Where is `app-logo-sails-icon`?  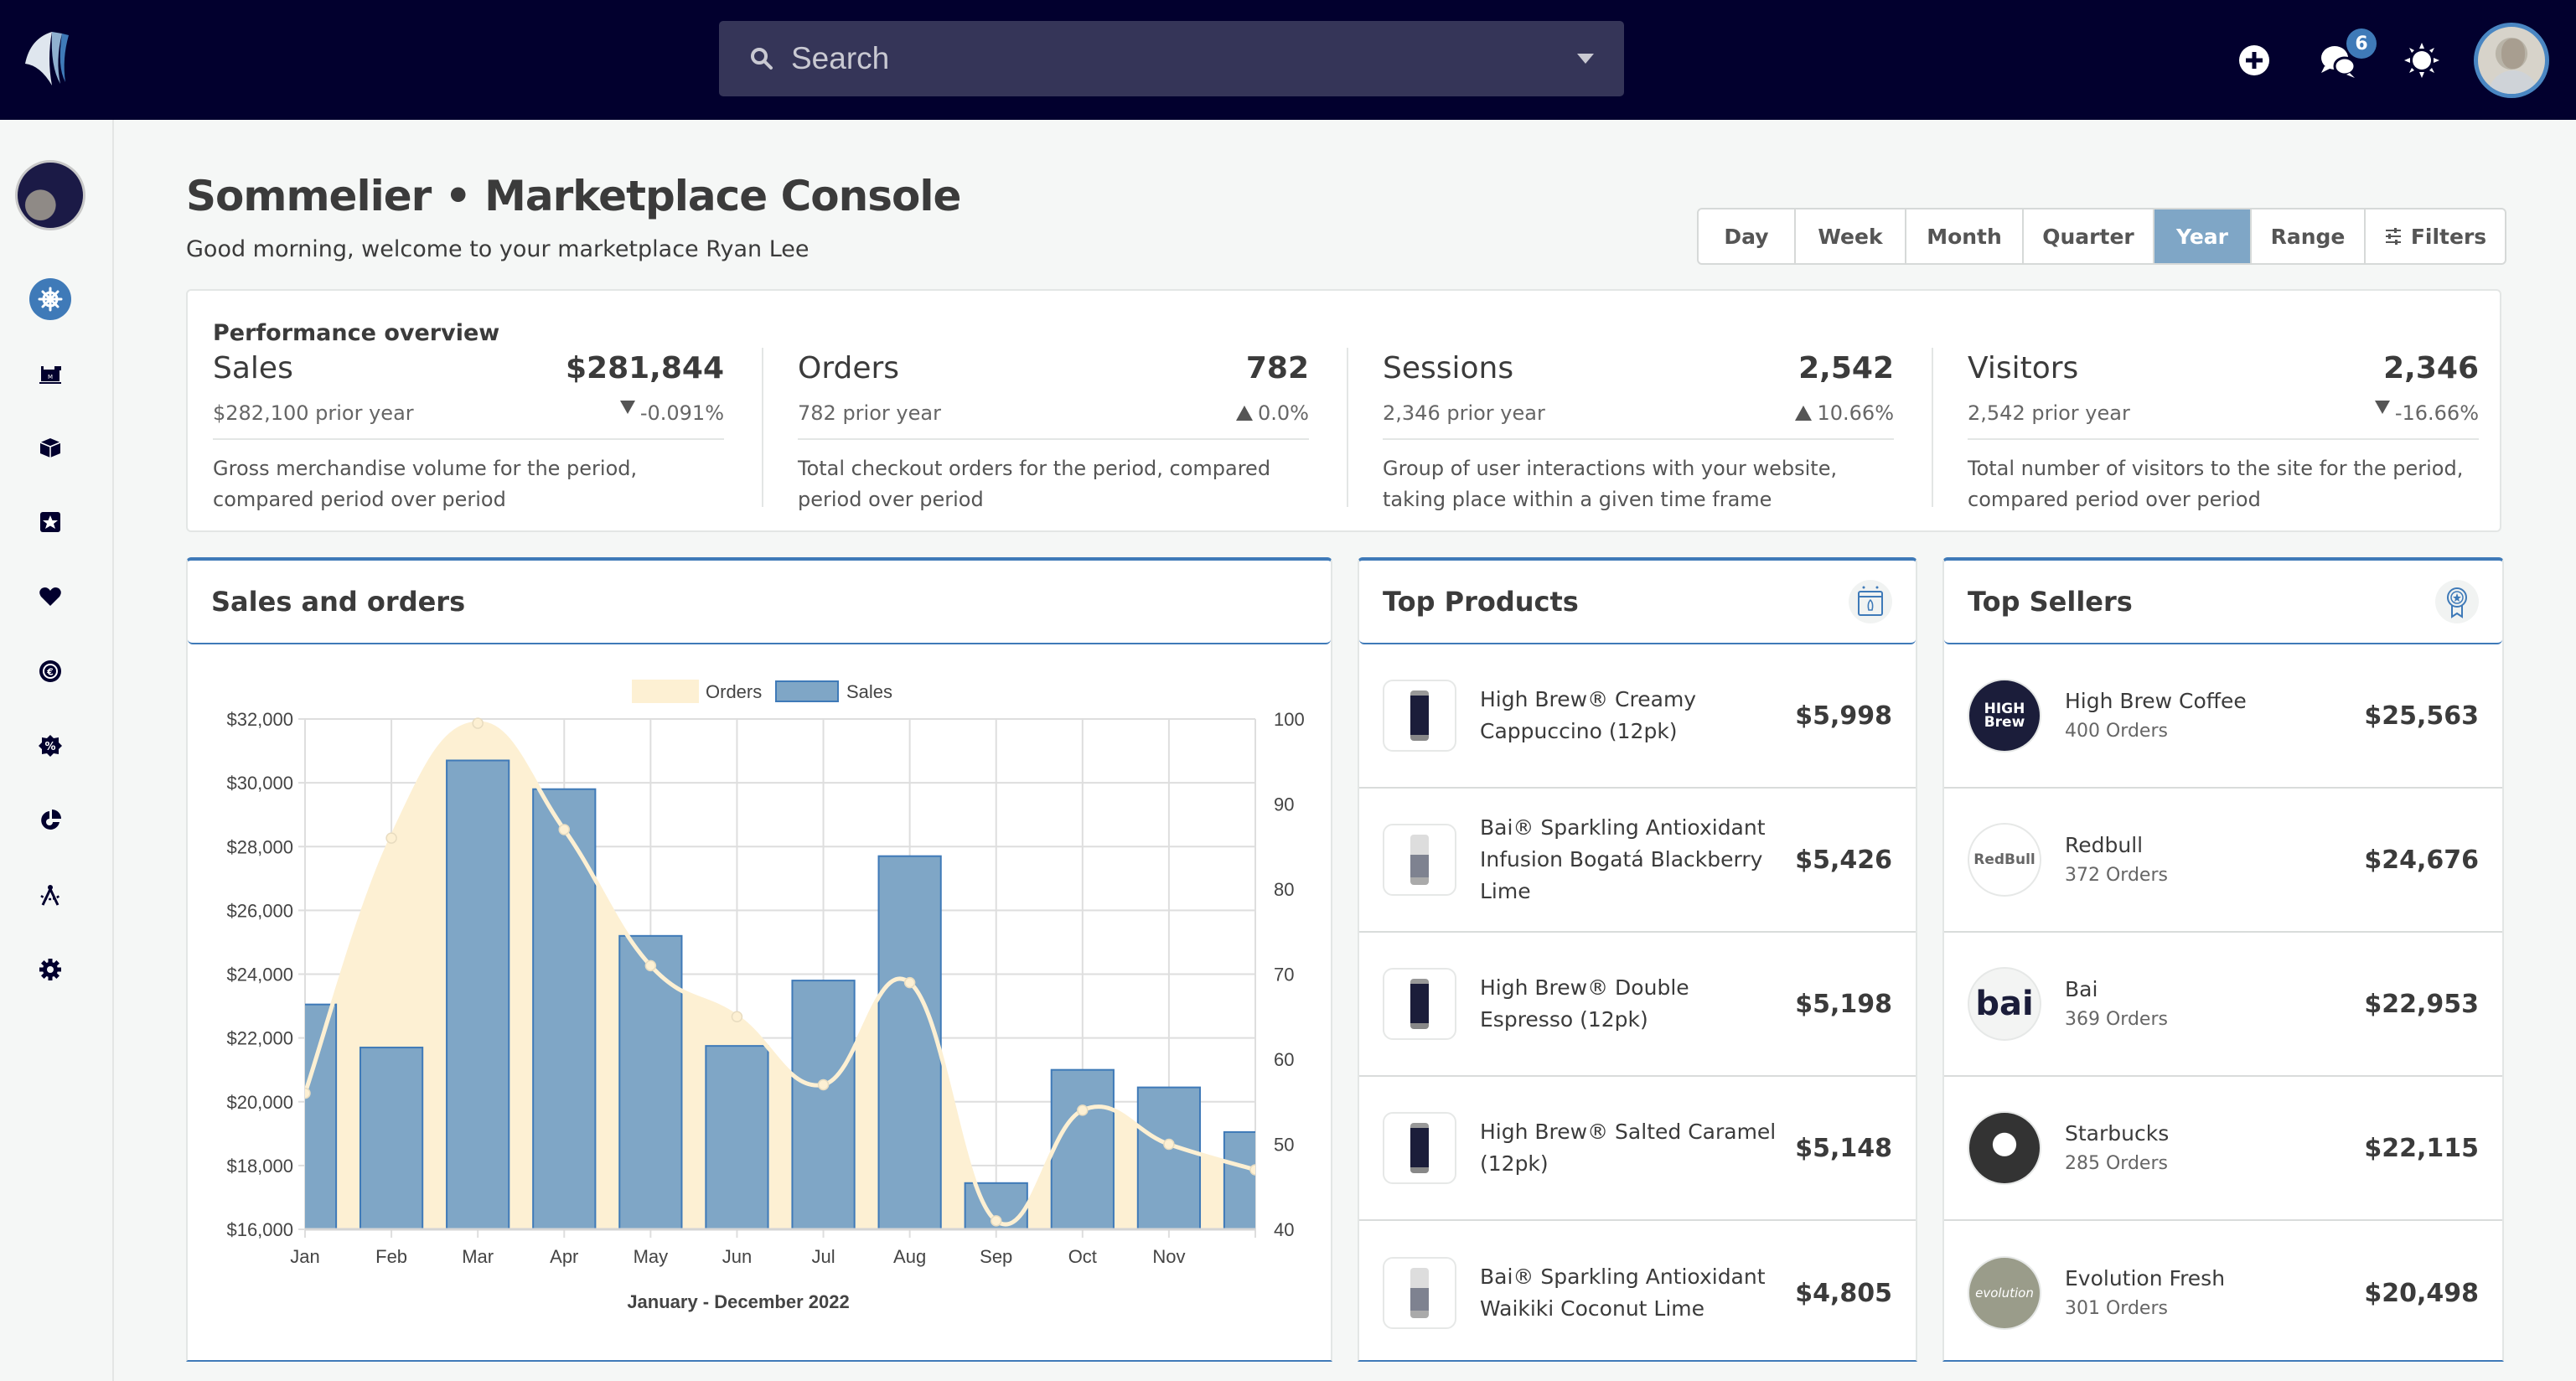
app-logo-sails-icon is located at coordinates (57, 57).